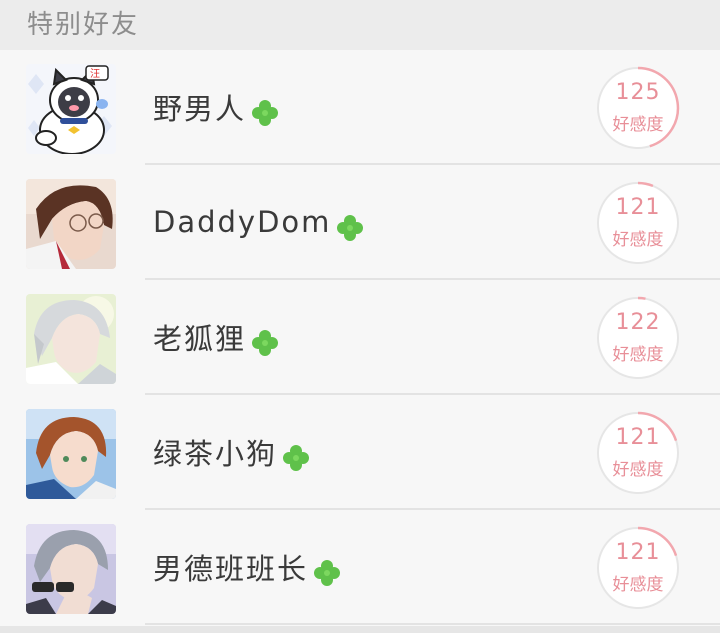  I want to click on friend-name-group: 野男人, so click(216, 107).